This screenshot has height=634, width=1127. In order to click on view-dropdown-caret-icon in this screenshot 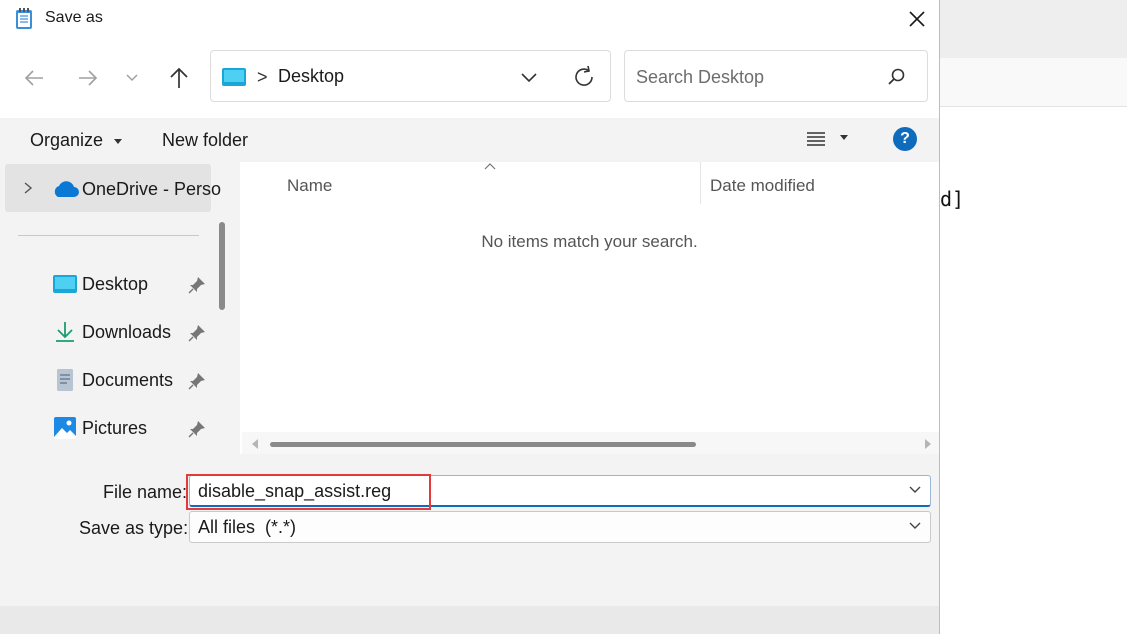, I will do `click(844, 137)`.